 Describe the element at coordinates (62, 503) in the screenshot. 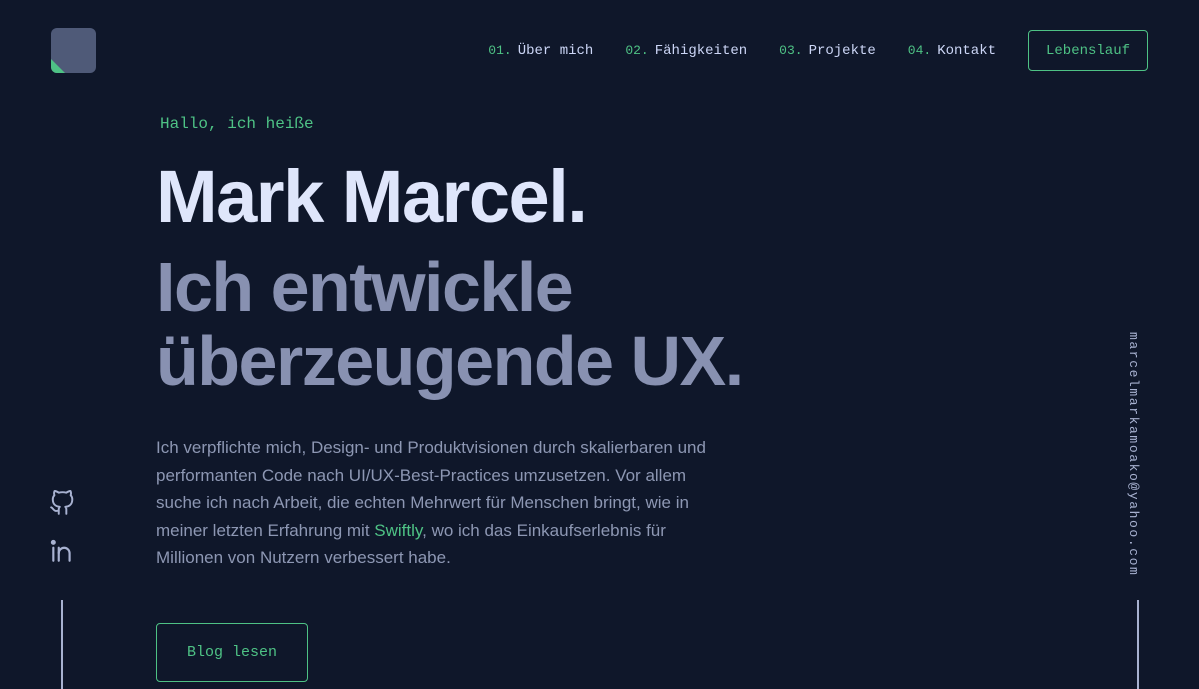

I see `github-icon` at that location.